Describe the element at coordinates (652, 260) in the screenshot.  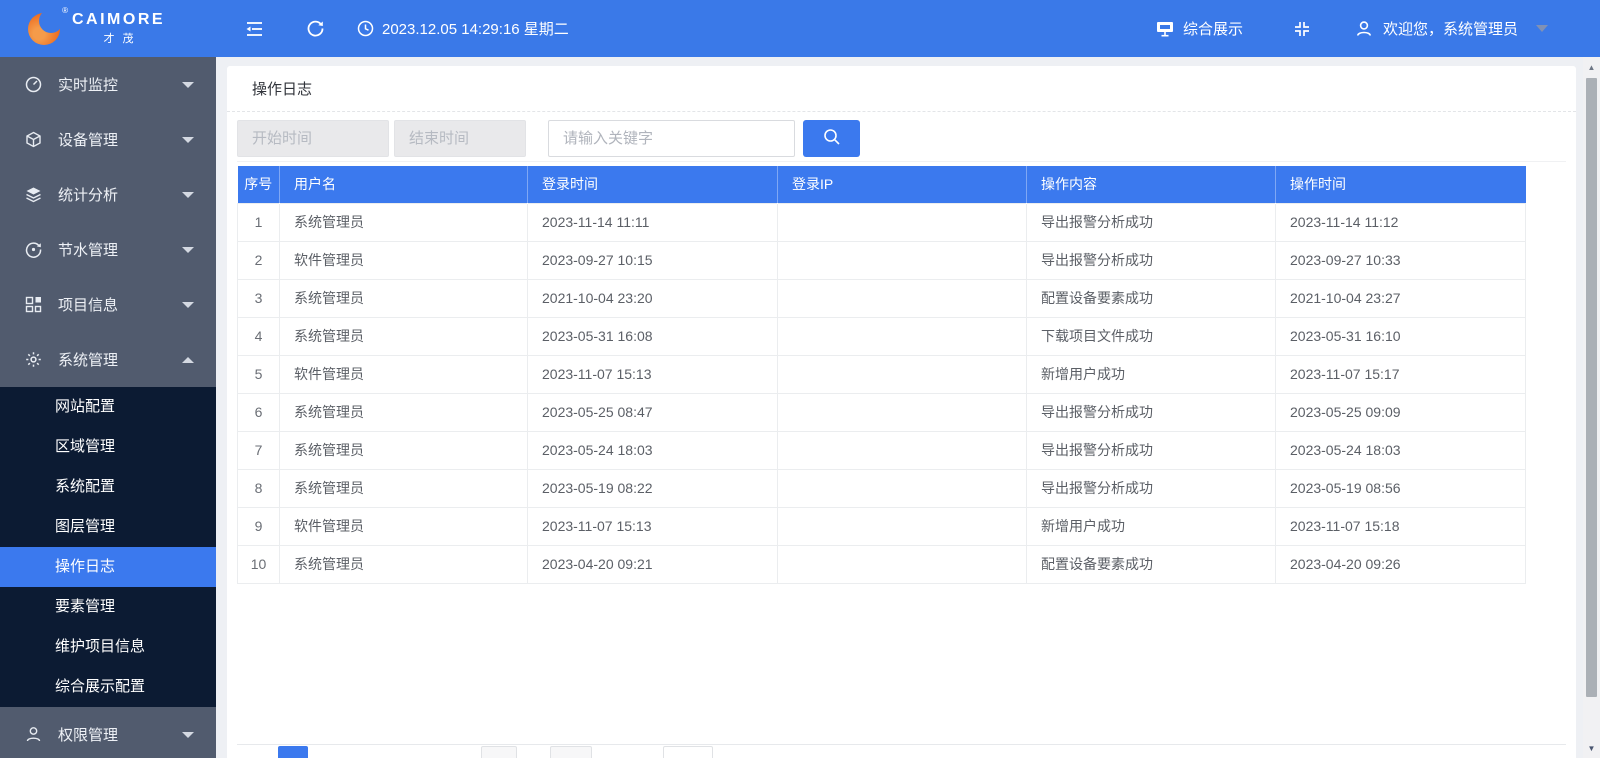
I see `cell-login-time: 2023-09-27 10:15` at that location.